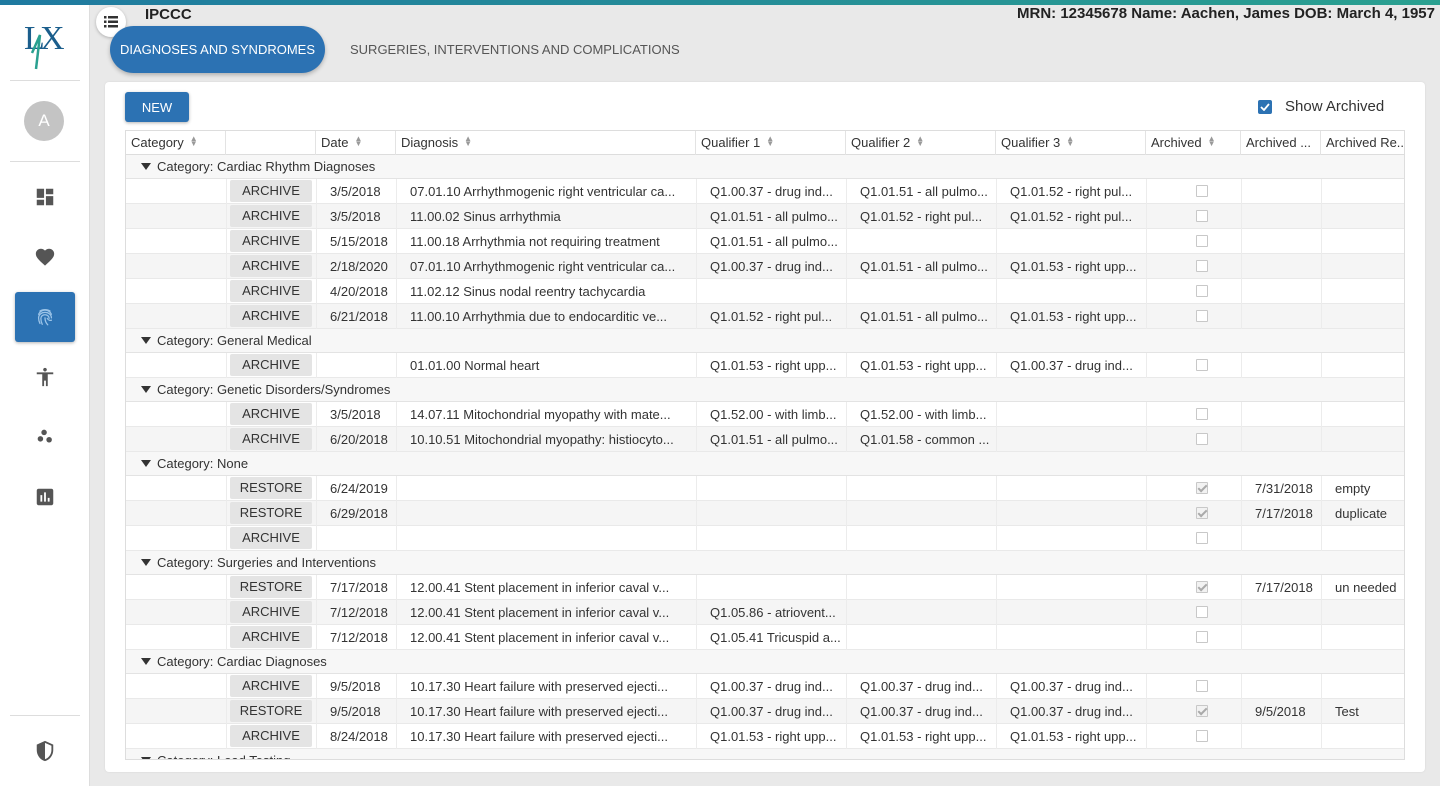 Image resolution: width=1440 pixels, height=786 pixels. What do you see at coordinates (242, 661) in the screenshot?
I see `group-label: Category: Cardiac Diagnoses` at bounding box center [242, 661].